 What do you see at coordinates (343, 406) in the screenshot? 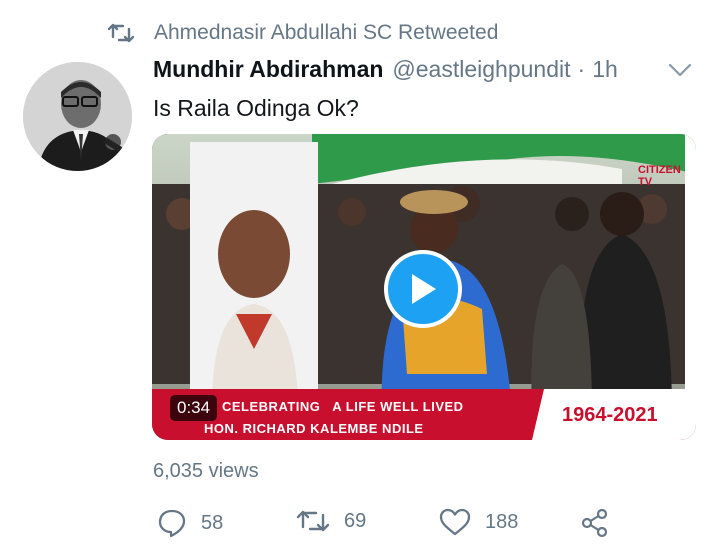
I see `banner-line-1: CELEBRATING A LIFE WELL LIVED` at bounding box center [343, 406].